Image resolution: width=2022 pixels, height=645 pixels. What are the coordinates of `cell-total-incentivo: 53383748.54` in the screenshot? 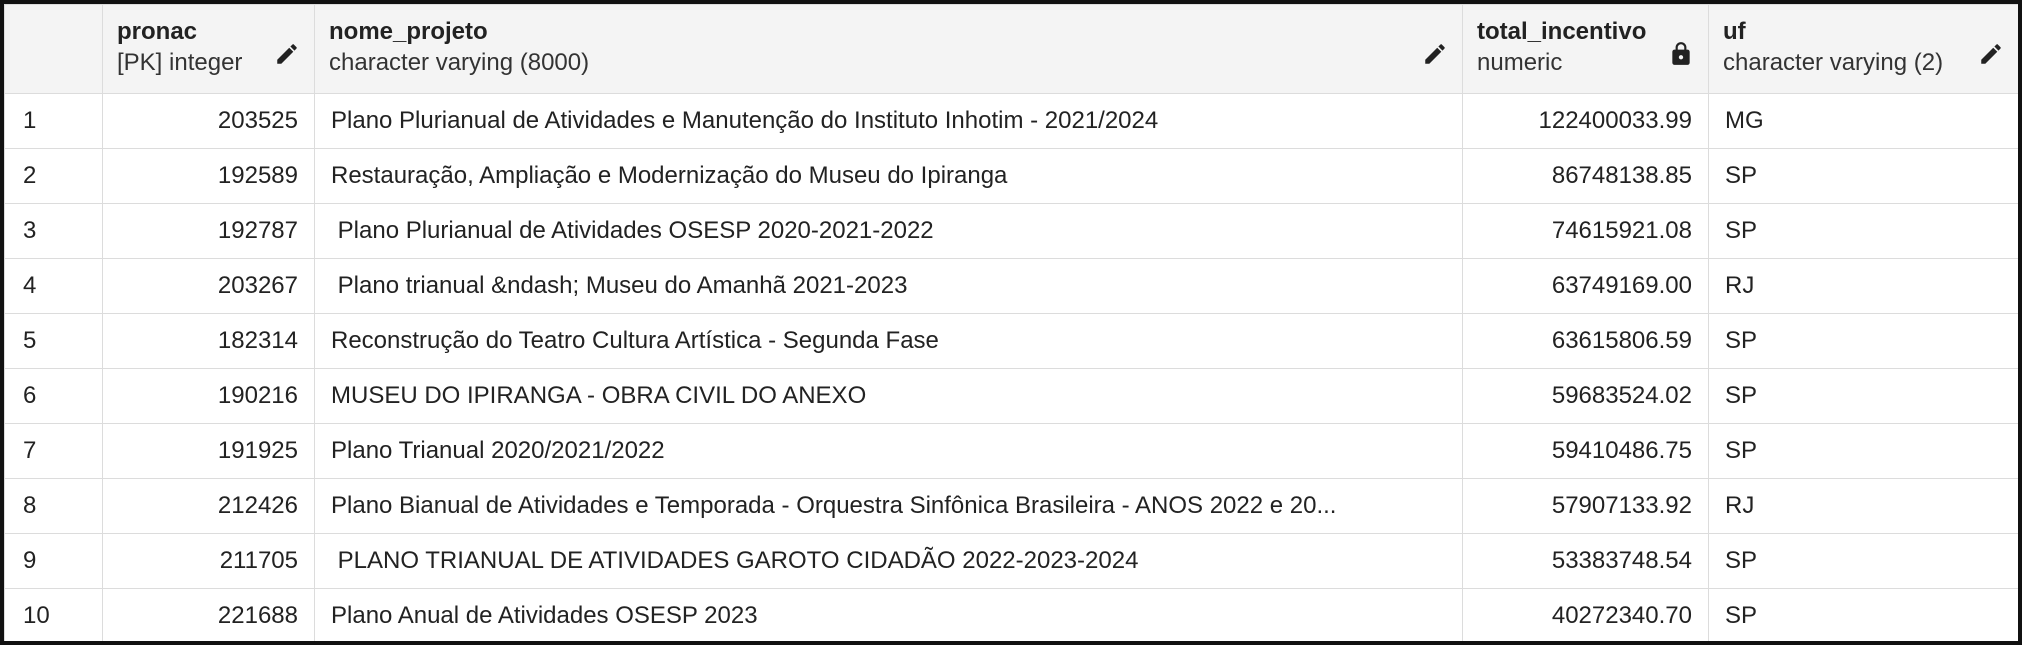 It's located at (1585, 561).